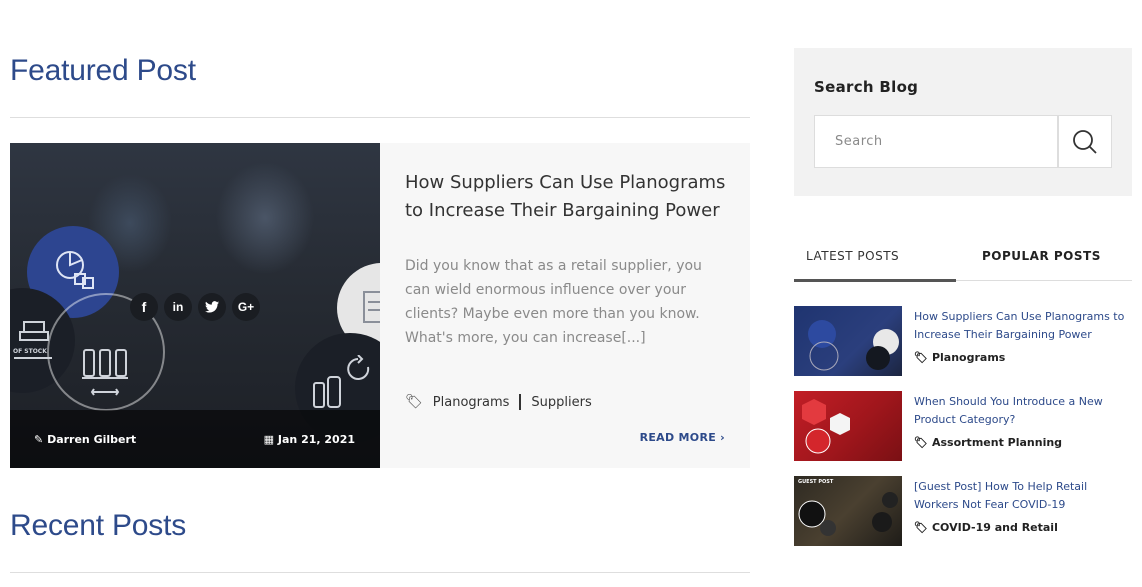  What do you see at coordinates (33, 340) in the screenshot?
I see `cart-icon` at bounding box center [33, 340].